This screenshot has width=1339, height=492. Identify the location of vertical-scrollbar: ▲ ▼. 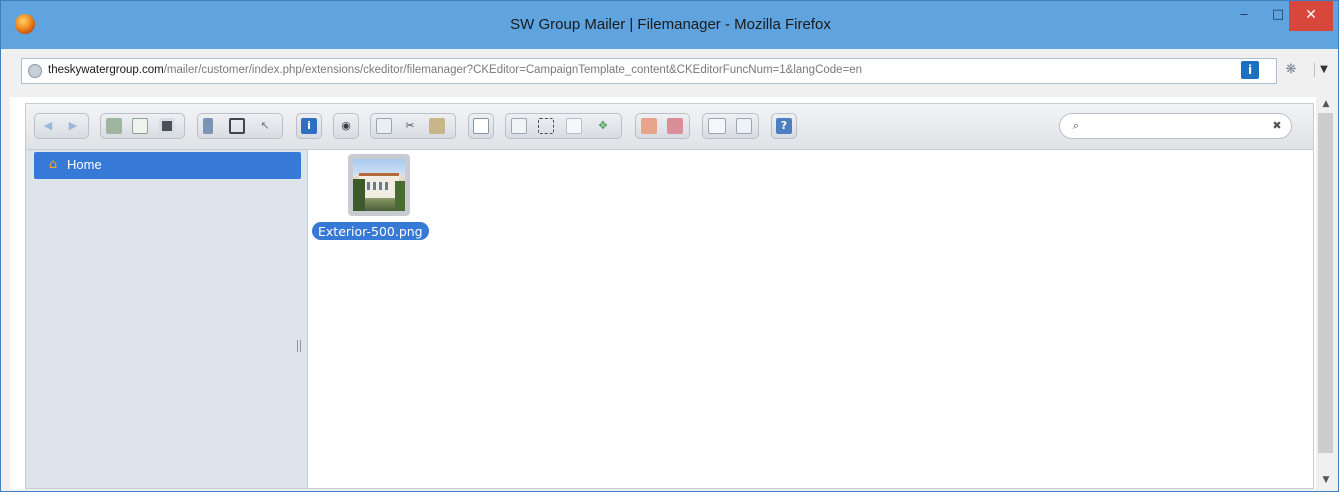
(1326, 293).